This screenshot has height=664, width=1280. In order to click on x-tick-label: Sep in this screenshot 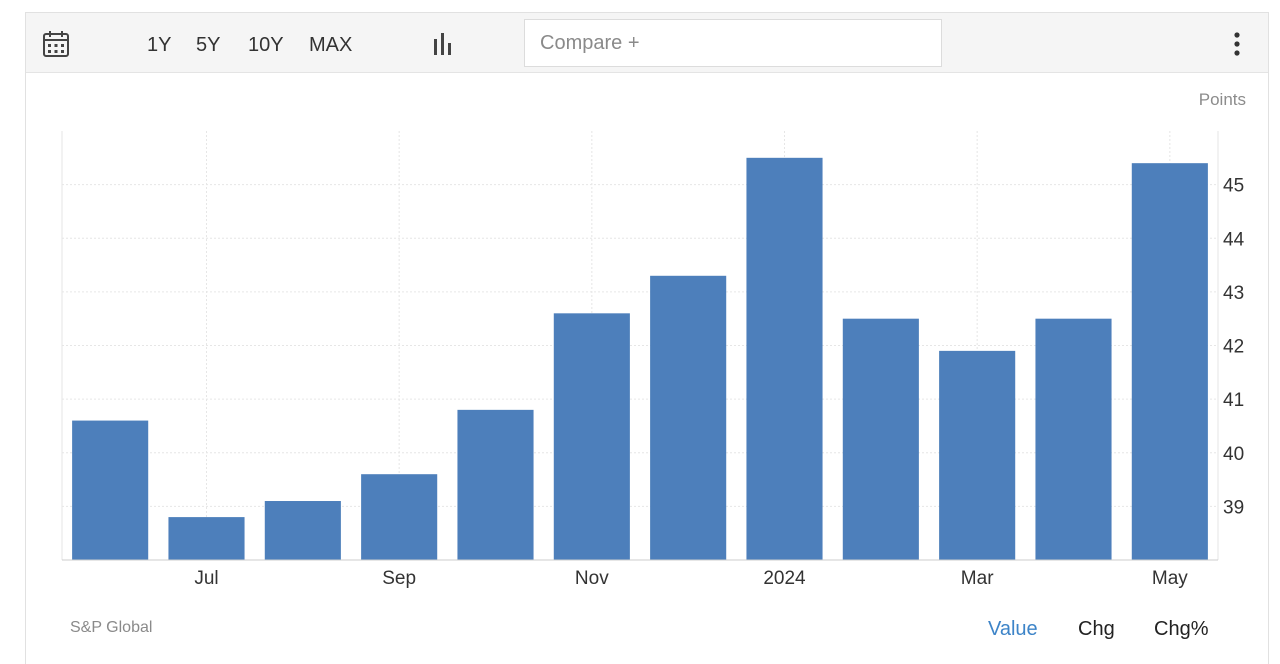, I will do `click(399, 578)`.